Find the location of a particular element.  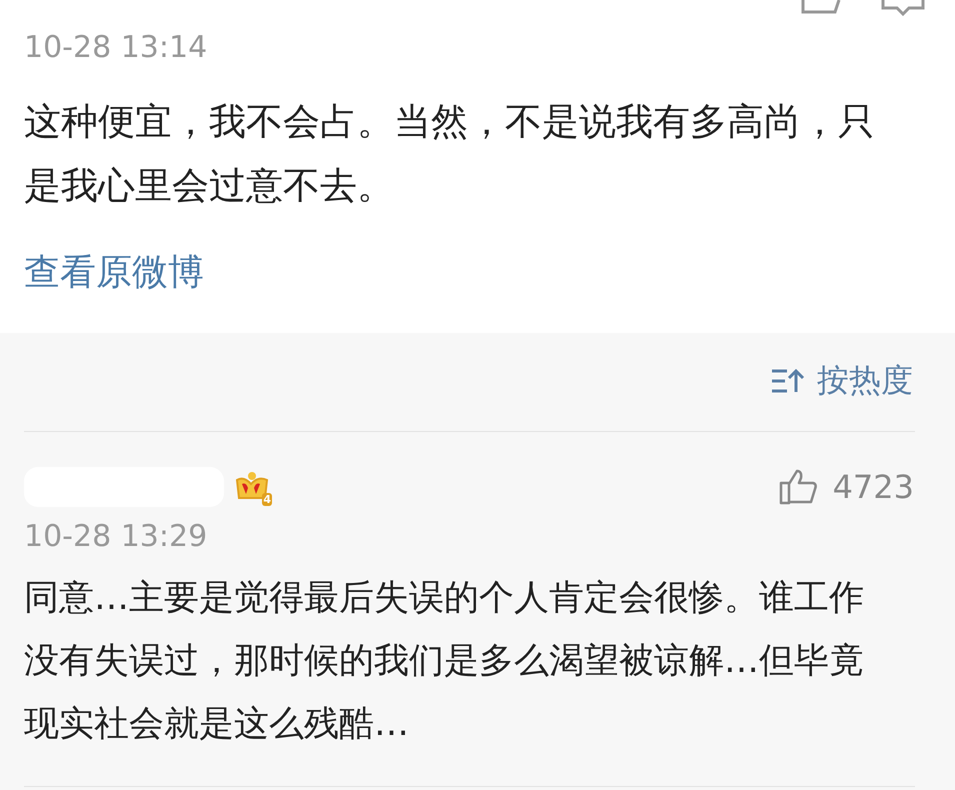

like-count: 4723 is located at coordinates (873, 487).